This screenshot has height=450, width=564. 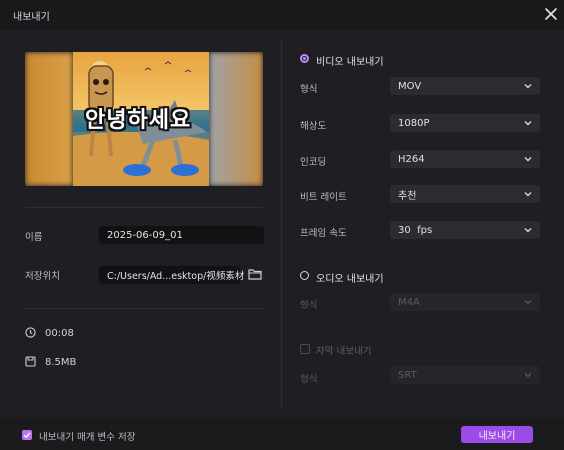 What do you see at coordinates (87, 437) in the screenshot?
I see `save-params-label: 내보내기 매개 변수 저장` at bounding box center [87, 437].